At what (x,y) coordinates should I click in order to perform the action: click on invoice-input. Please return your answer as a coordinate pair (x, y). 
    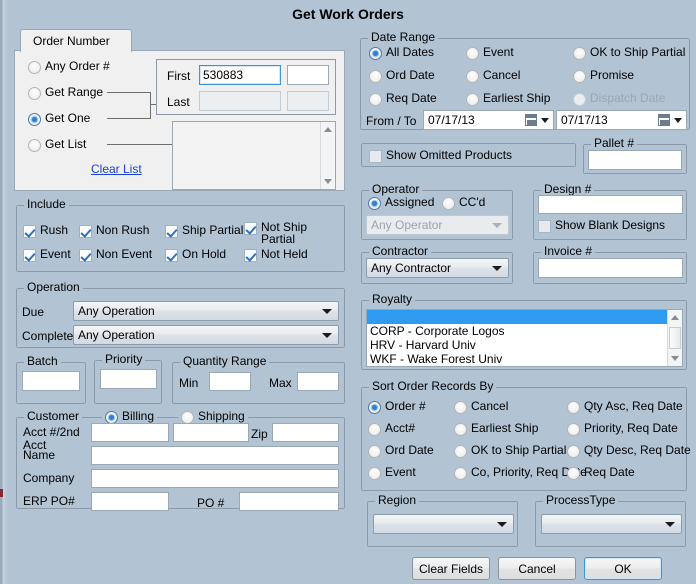
    Looking at the image, I should click on (610, 268).